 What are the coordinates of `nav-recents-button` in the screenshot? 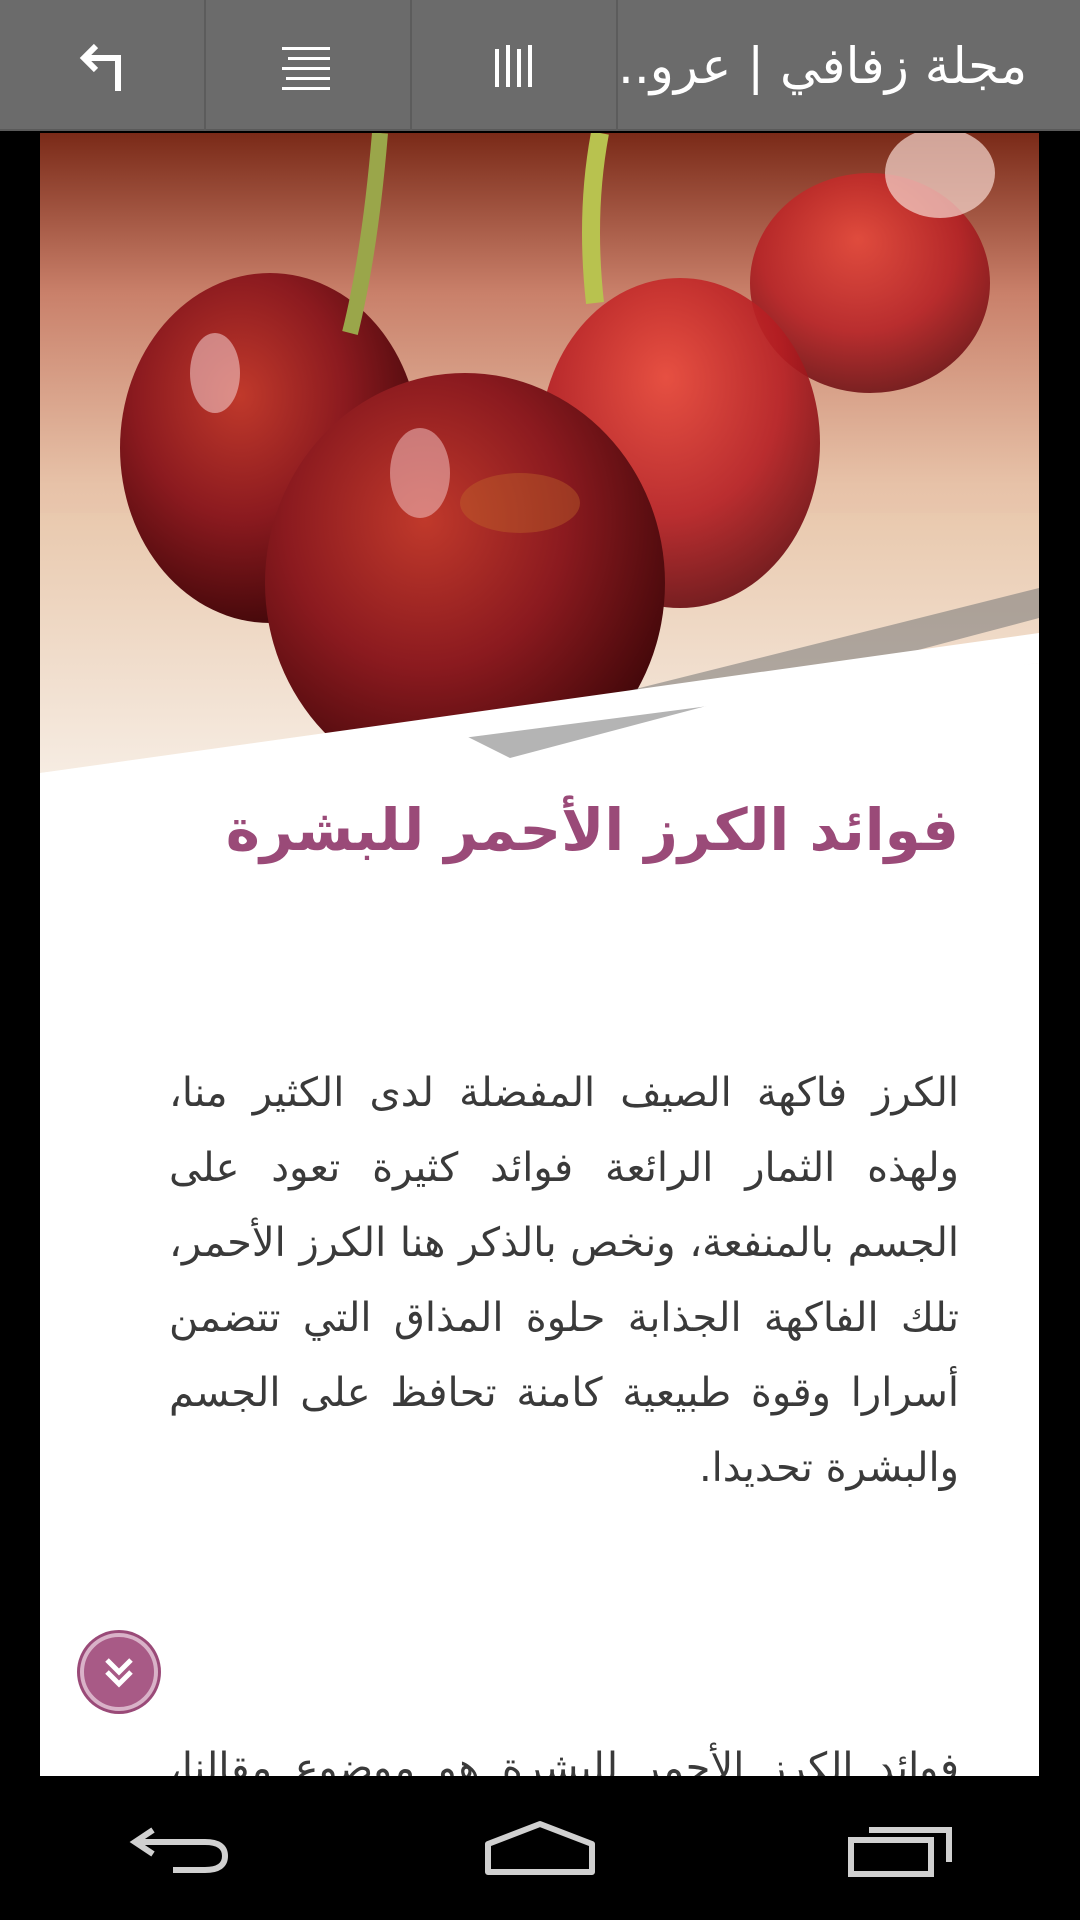 It's located at (900, 1848).